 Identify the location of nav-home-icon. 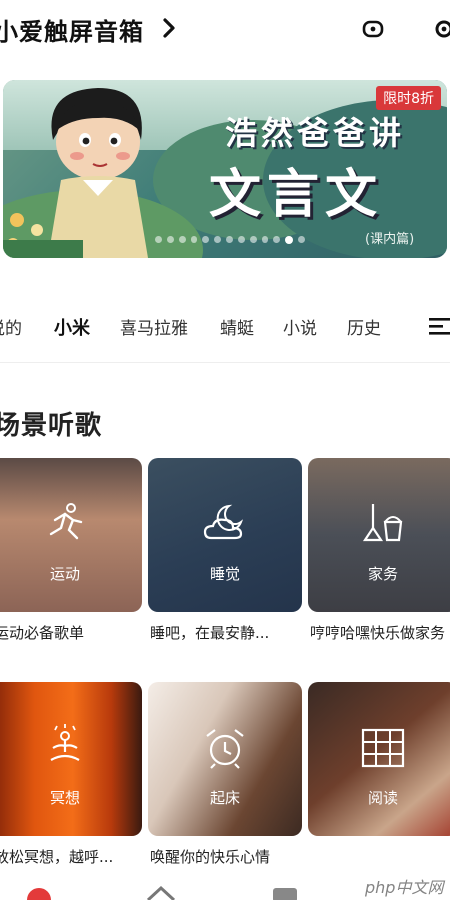
(39, 892).